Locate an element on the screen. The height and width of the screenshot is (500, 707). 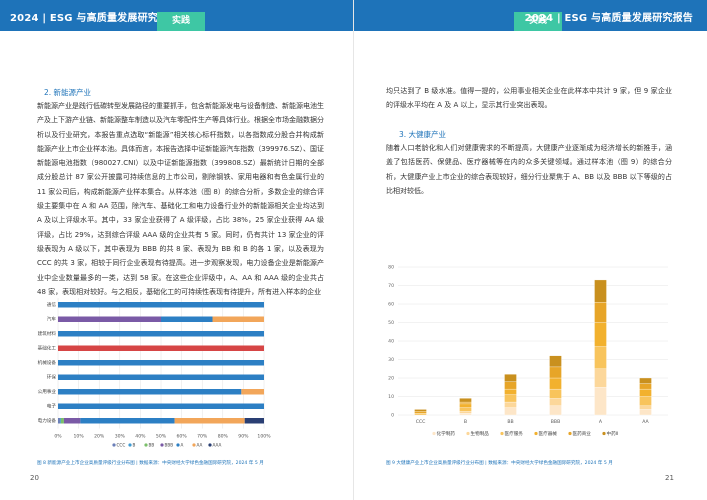
y-category-label: 汽车 is located at coordinates (52, 319).